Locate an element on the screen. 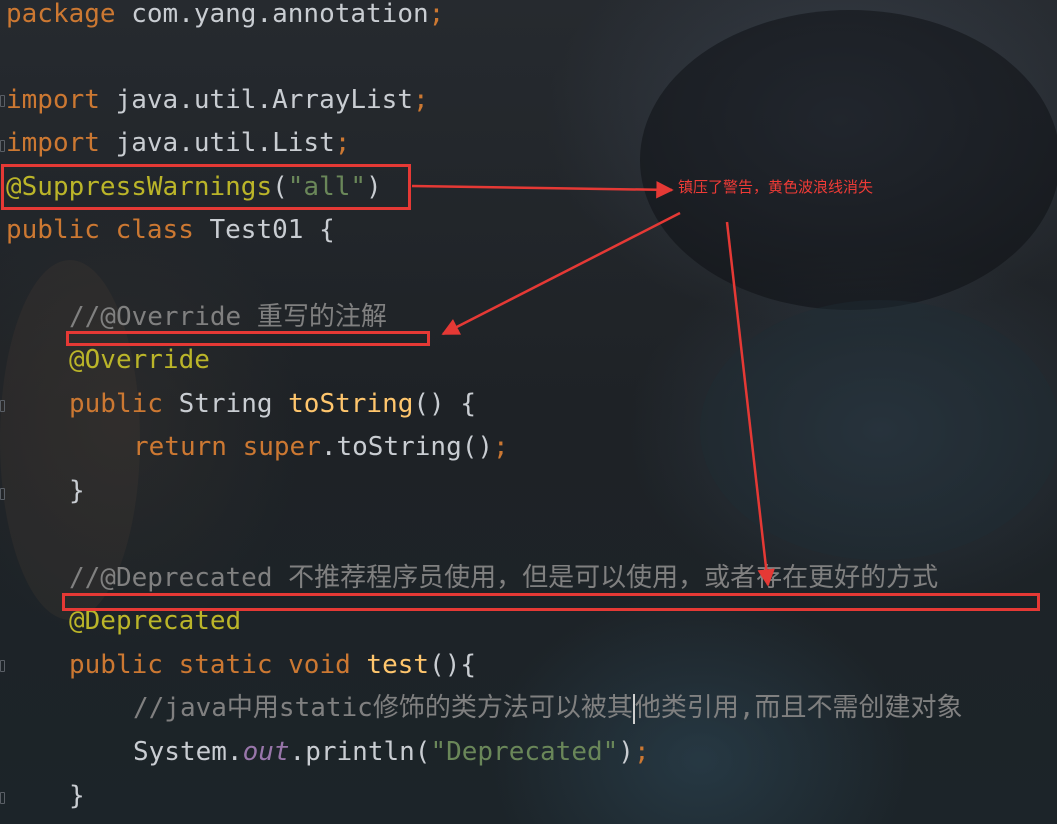 The height and width of the screenshot is (824, 1057). annotation-note: 镇压了警告，黄色波浪线消失 is located at coordinates (776, 187).